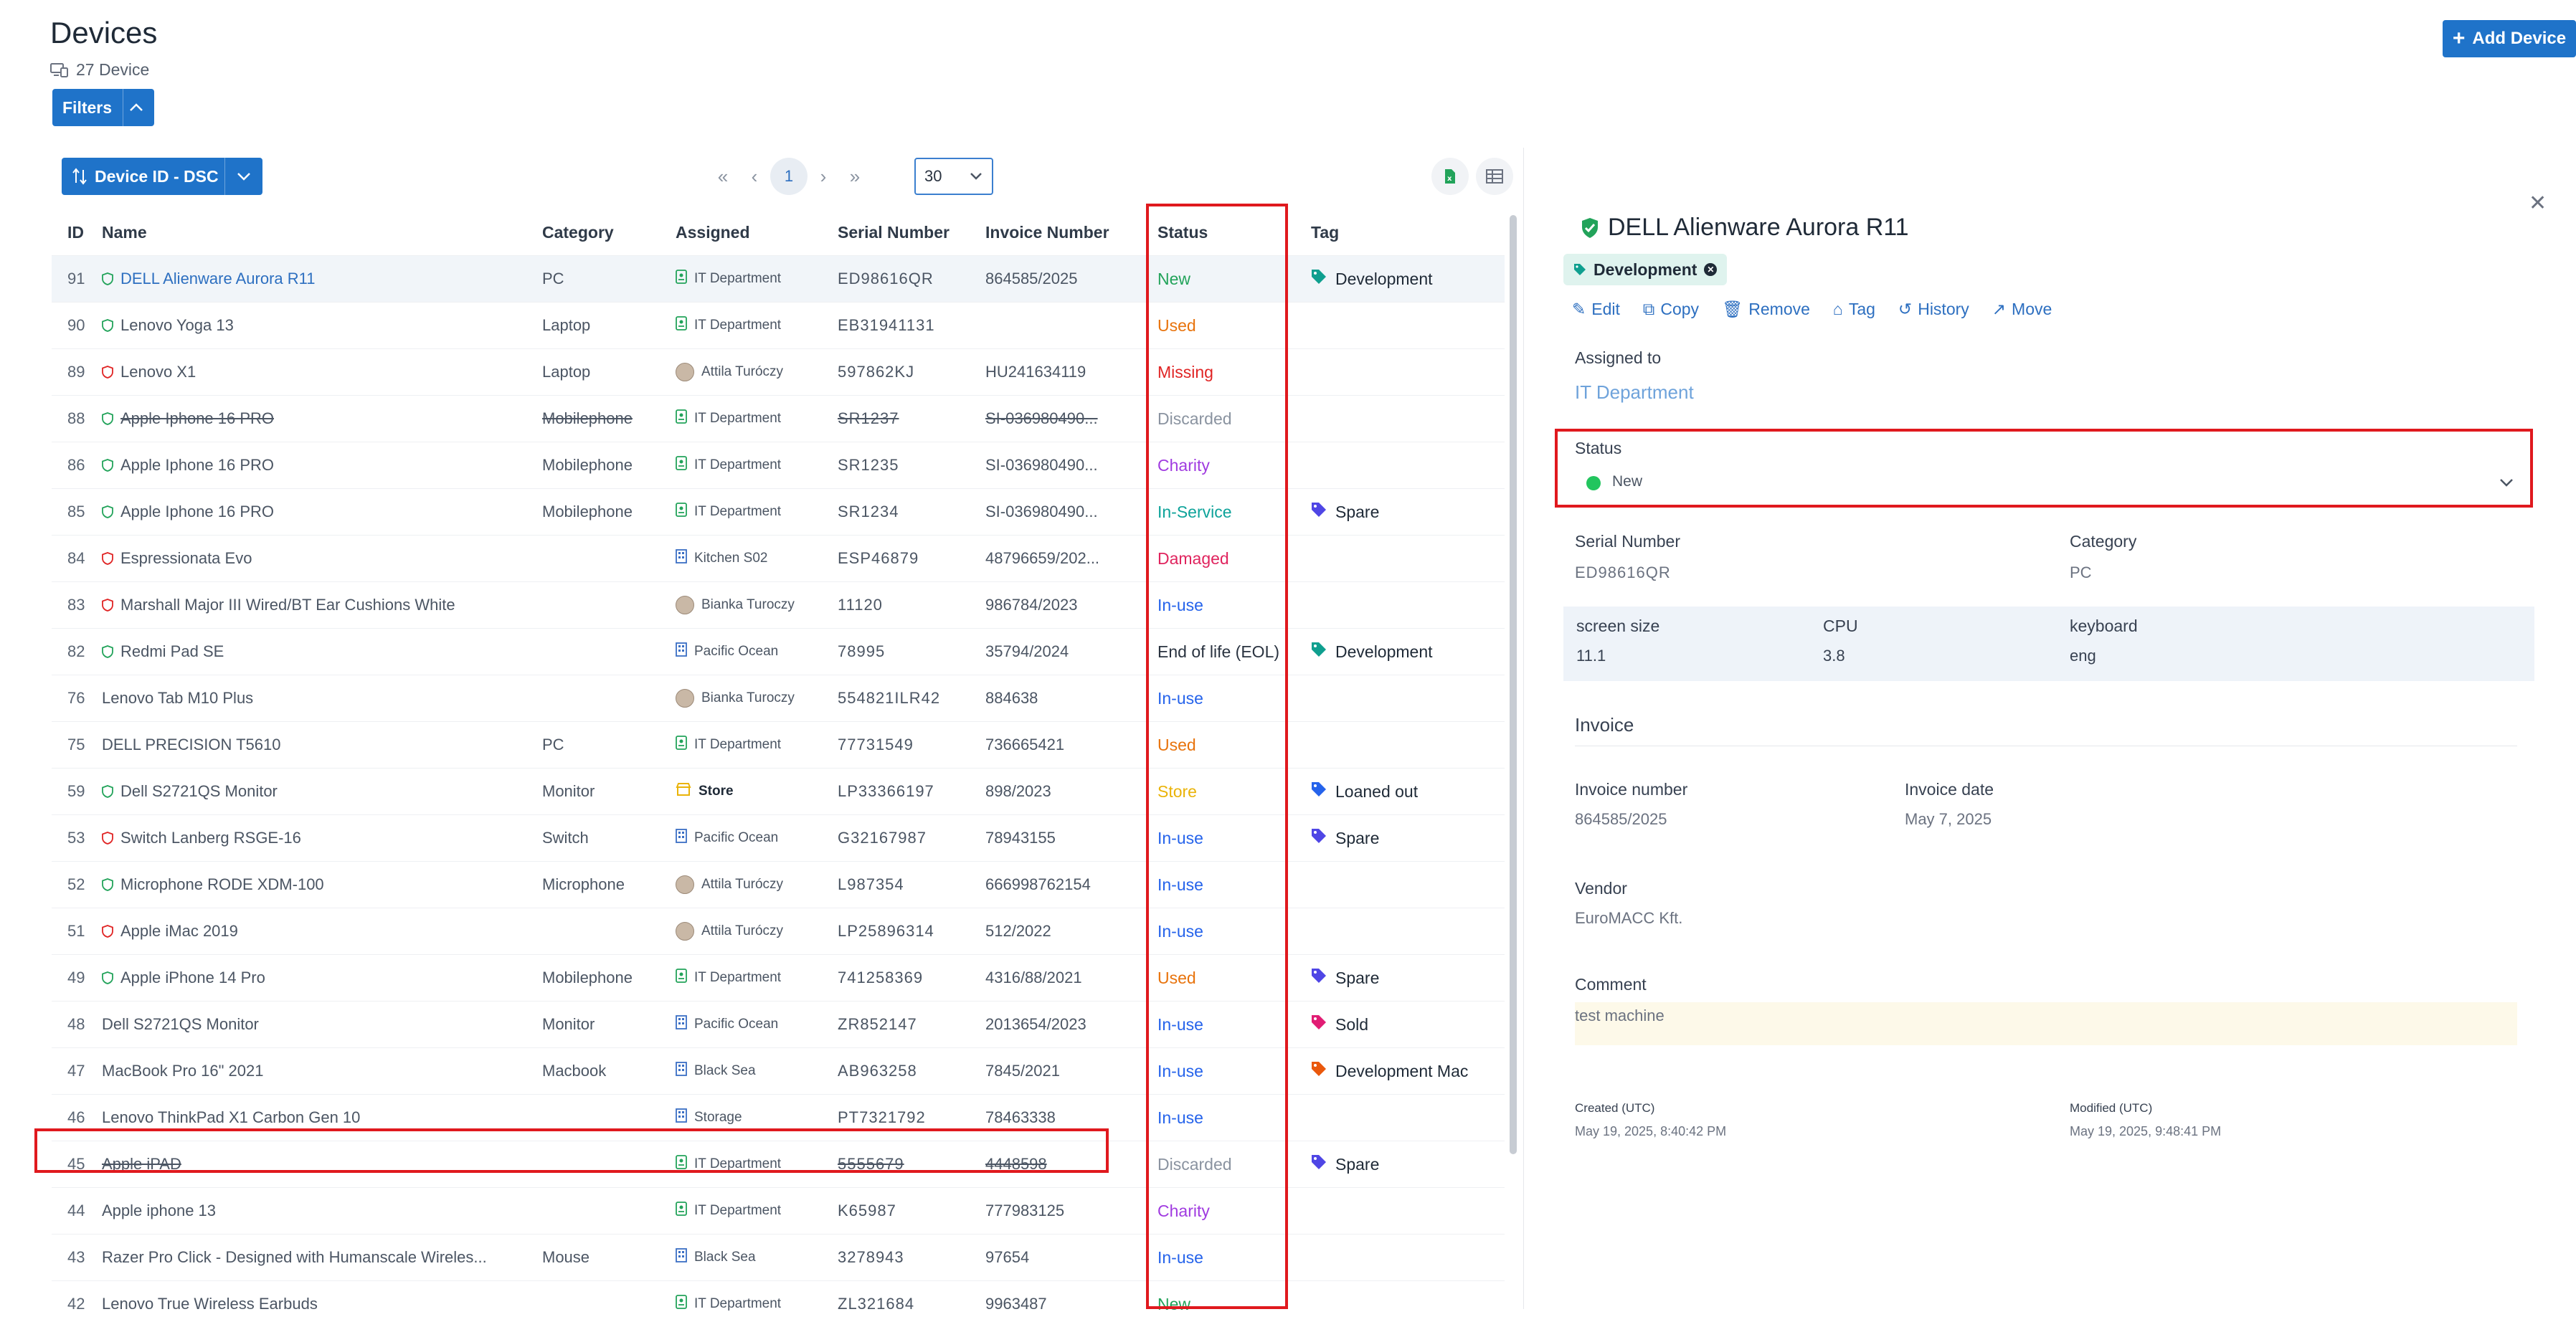 The height and width of the screenshot is (1327, 2576). Describe the element at coordinates (186, 558) in the screenshot. I see `device-name: Espressionata Evo` at that location.